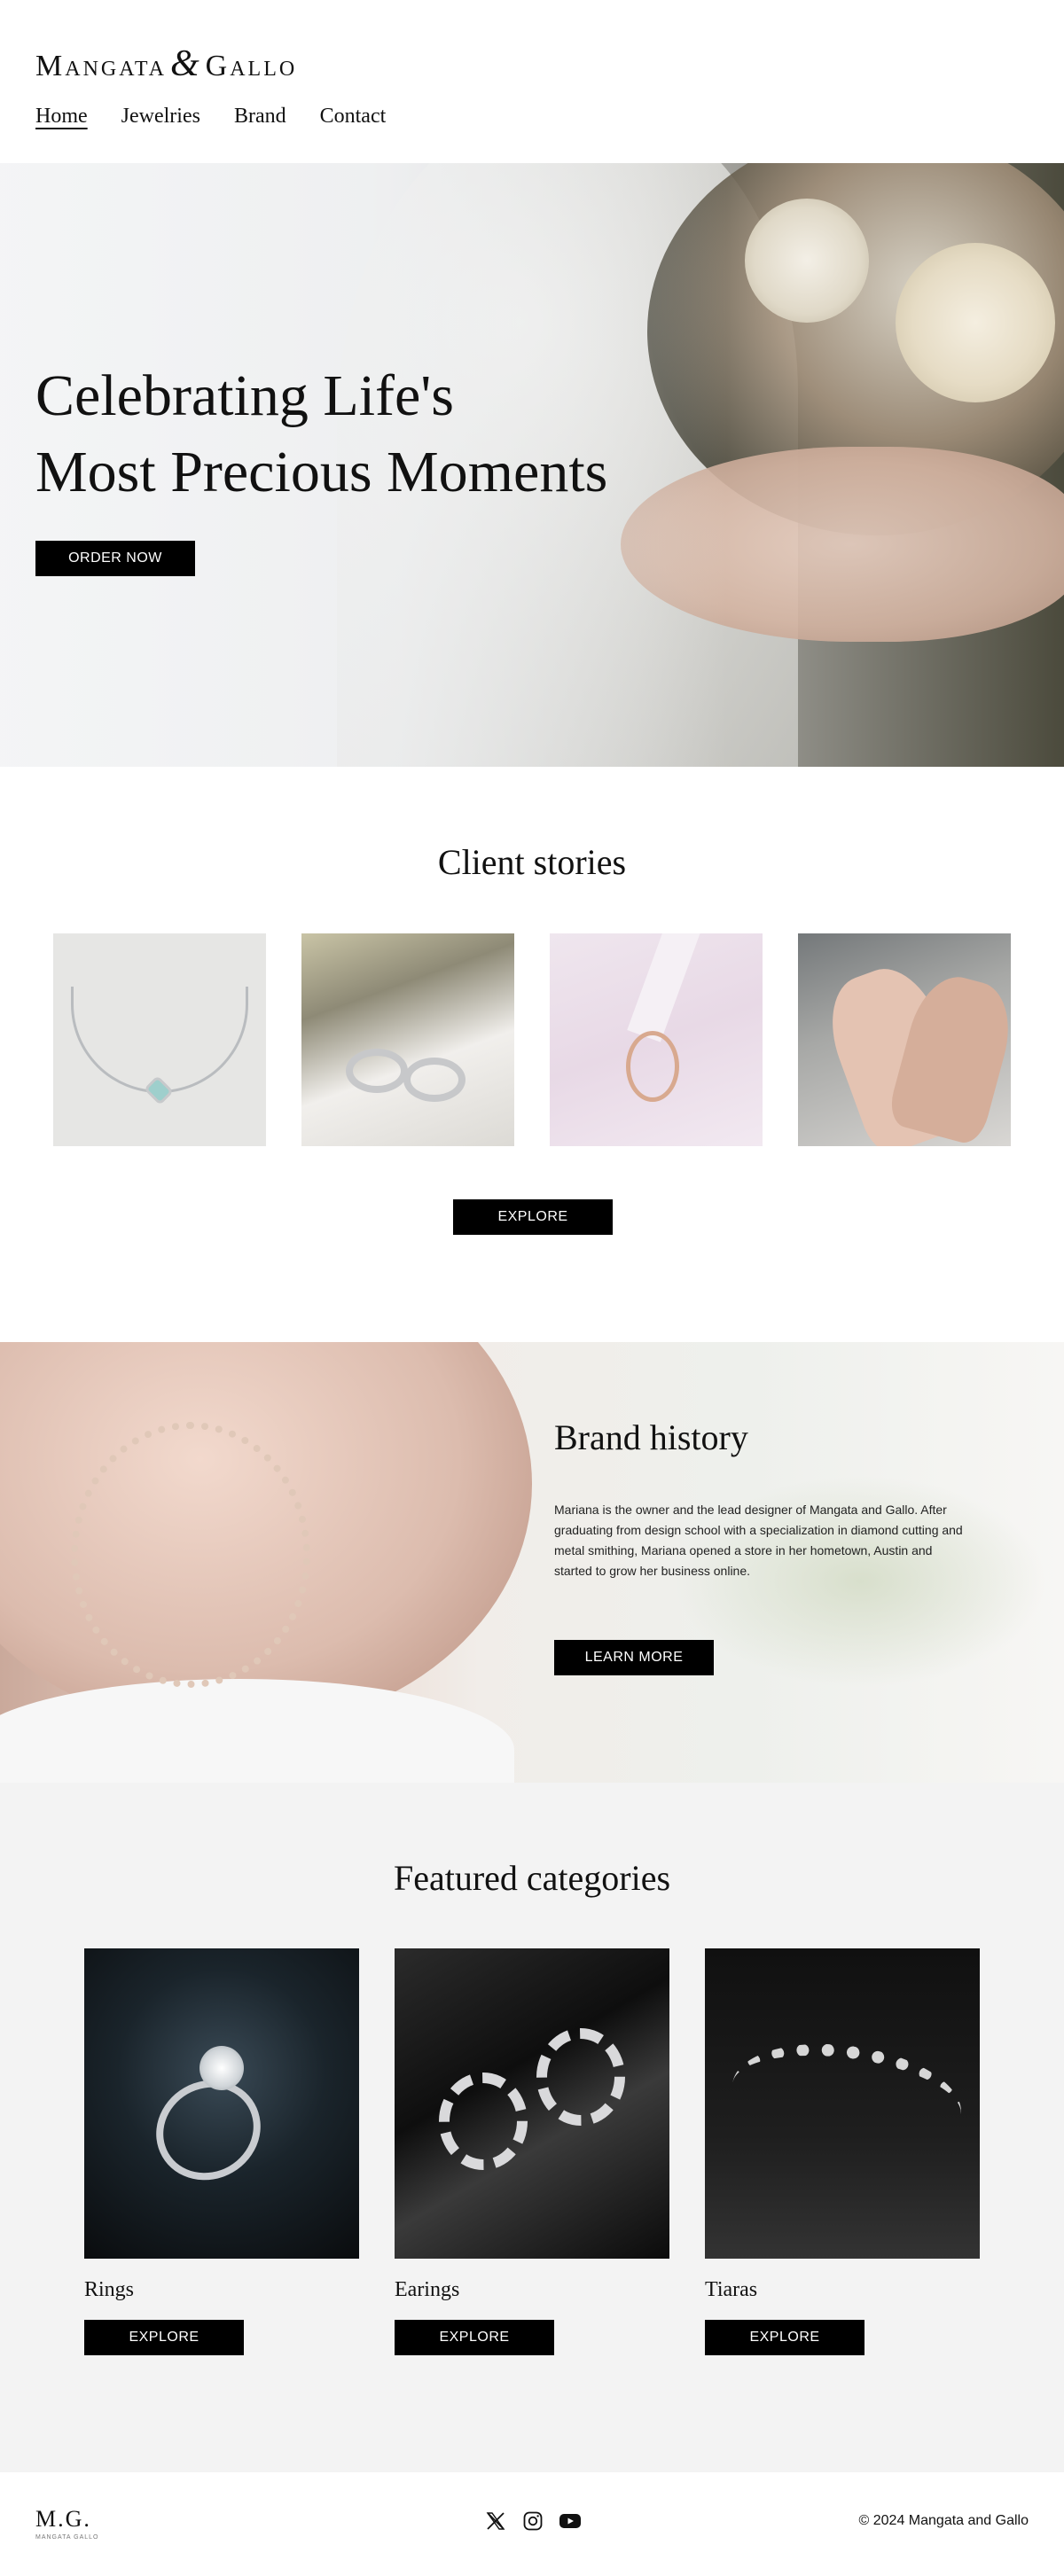 The height and width of the screenshot is (2576, 1064). I want to click on x-icon, so click(496, 2521).